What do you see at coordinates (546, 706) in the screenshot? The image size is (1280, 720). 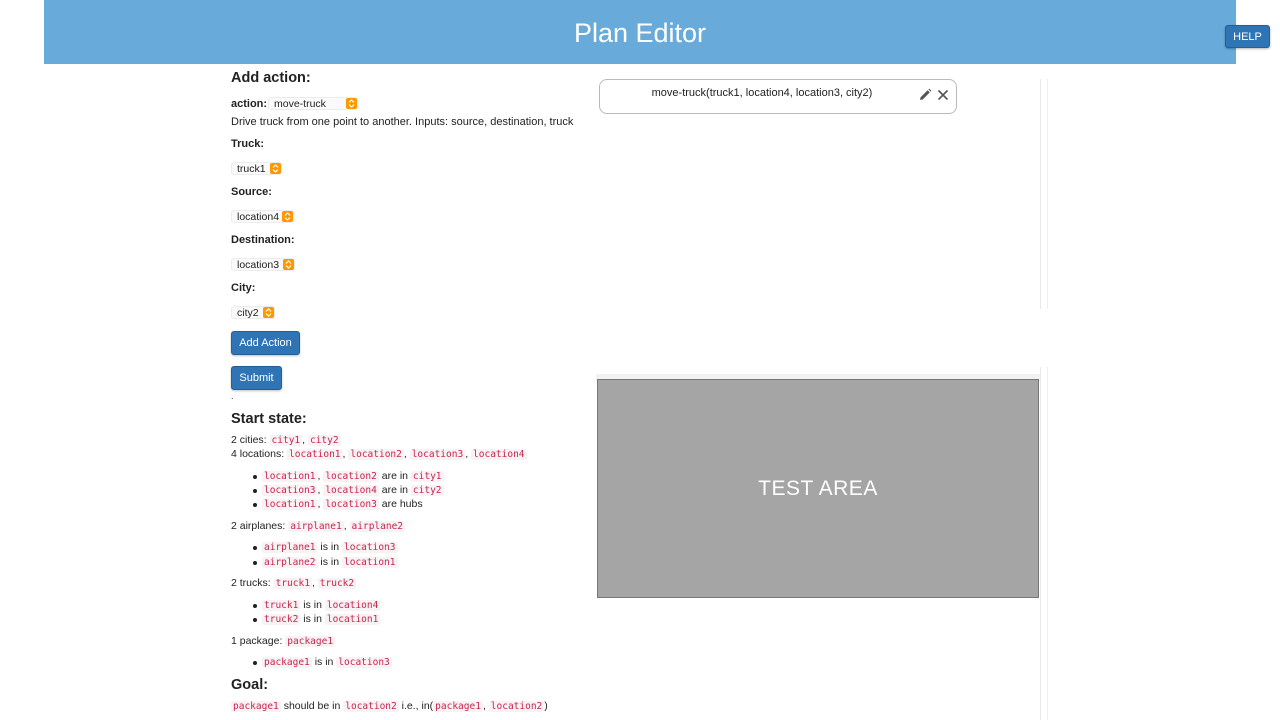 I see `goal-close-paren: )` at bounding box center [546, 706].